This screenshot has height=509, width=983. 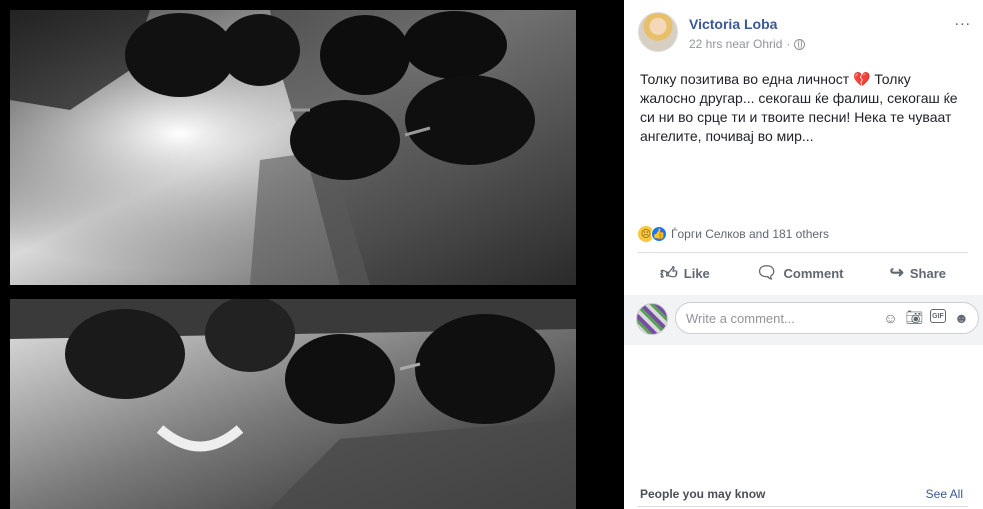 I want to click on author-avatar, so click(x=658, y=32).